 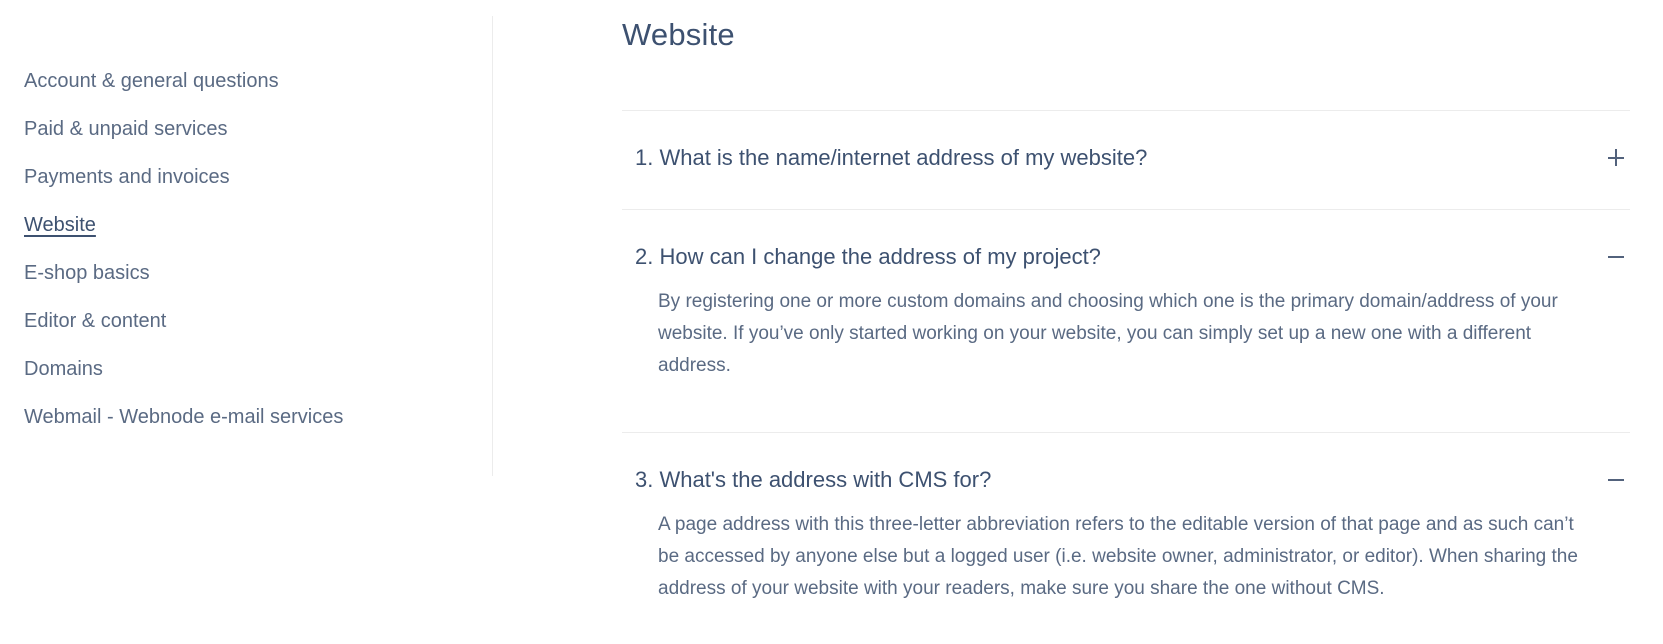 I want to click on sidebar-item-paid-unpaid-services: Paid & unpaid services, so click(x=183, y=138).